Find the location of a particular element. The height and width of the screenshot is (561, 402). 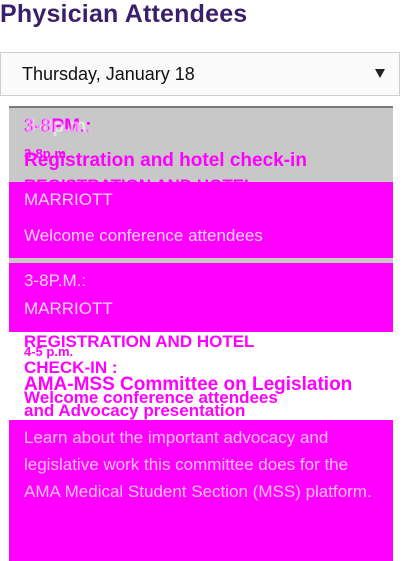

chevron-down-icon is located at coordinates (380, 73).